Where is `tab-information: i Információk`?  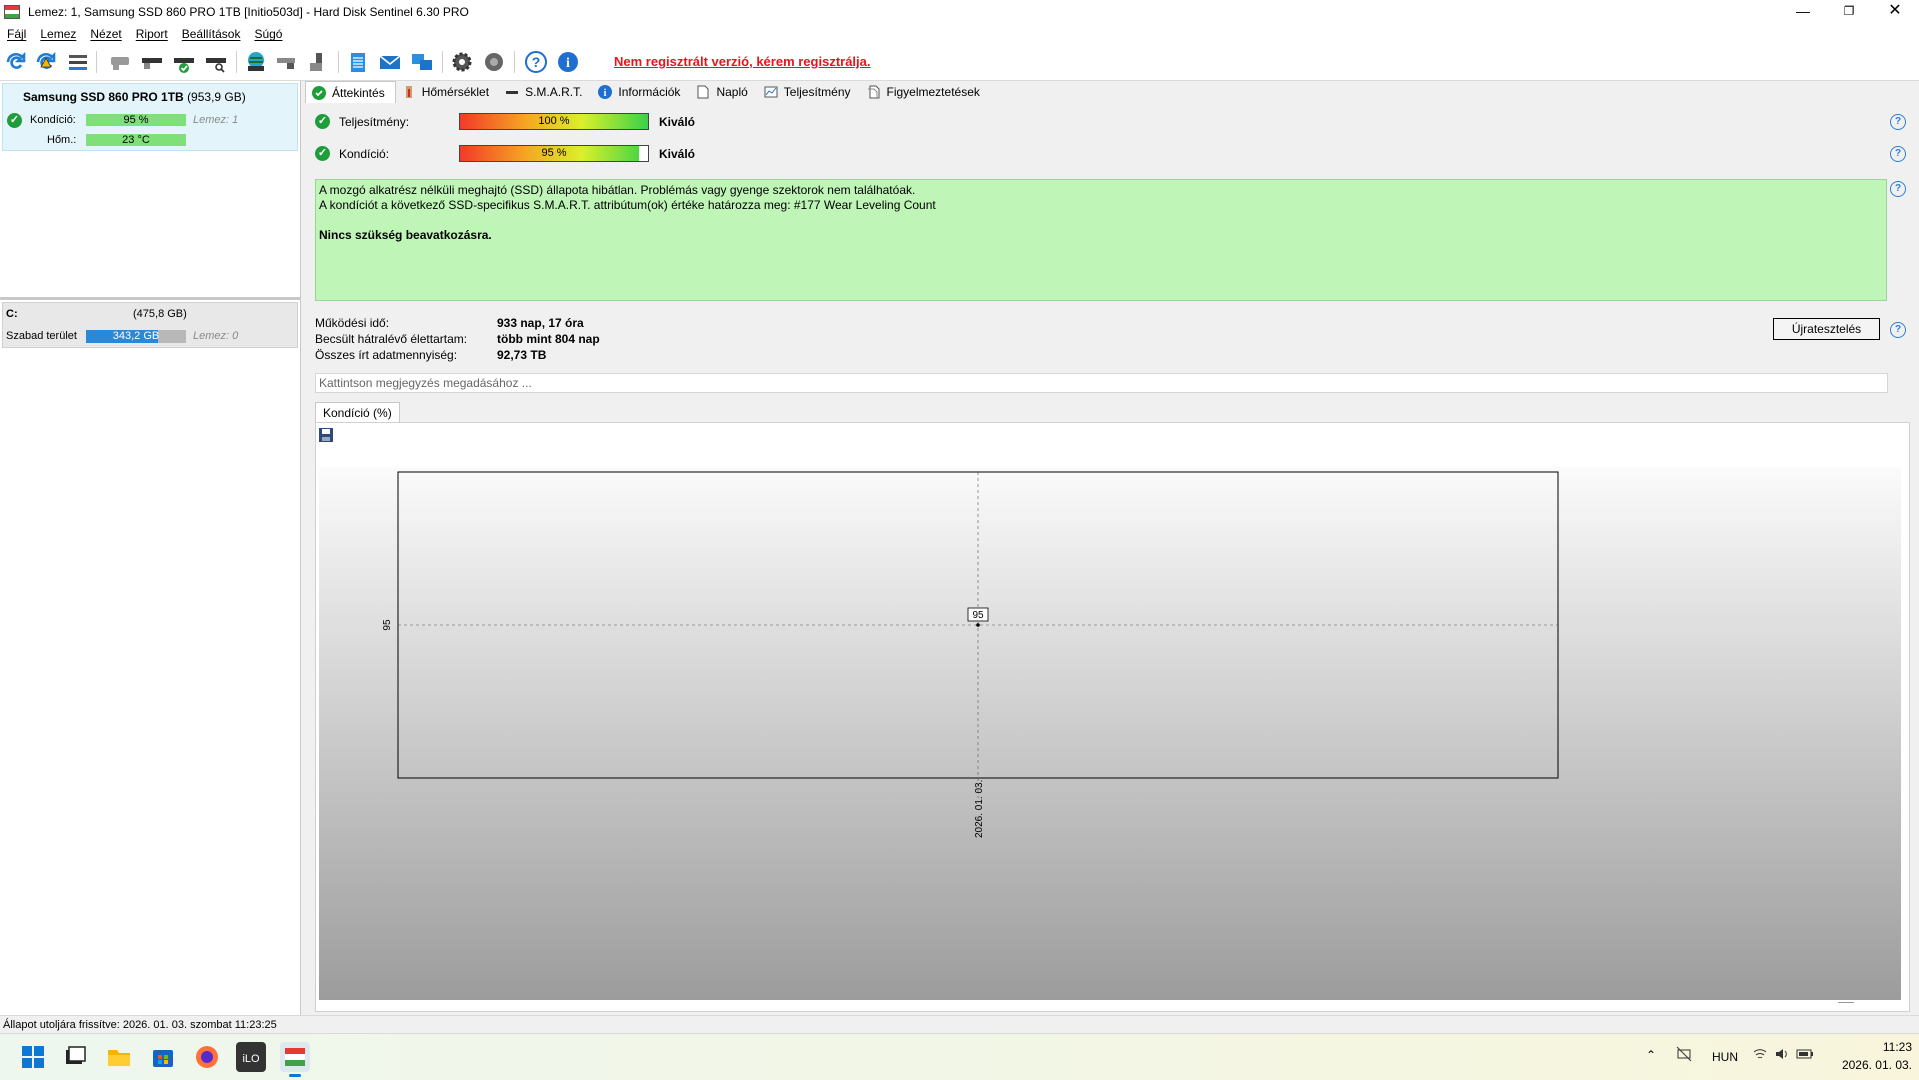
tab-information: i Információk is located at coordinates (641, 92).